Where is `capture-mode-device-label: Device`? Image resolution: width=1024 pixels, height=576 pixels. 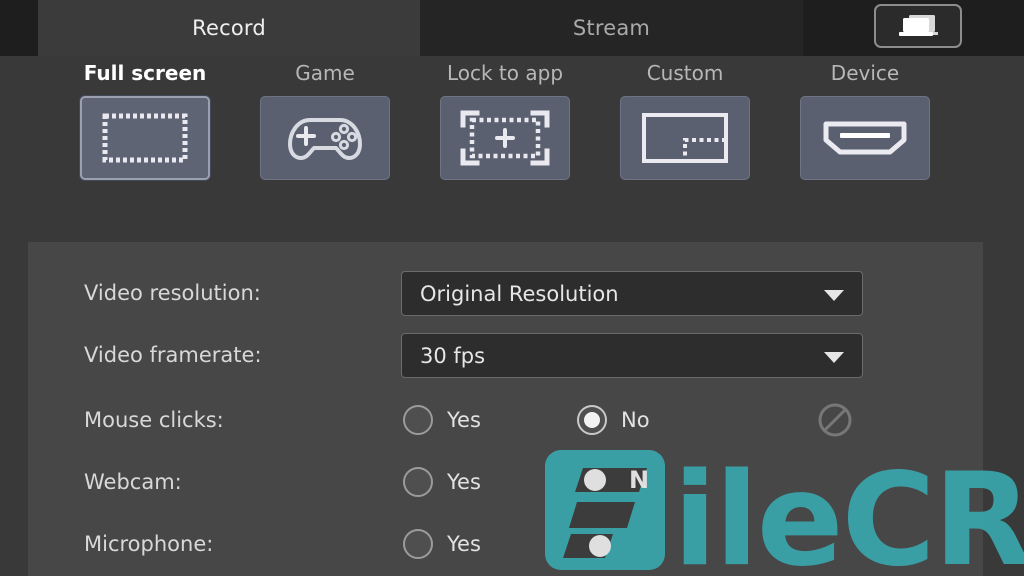 capture-mode-device-label: Device is located at coordinates (865, 73).